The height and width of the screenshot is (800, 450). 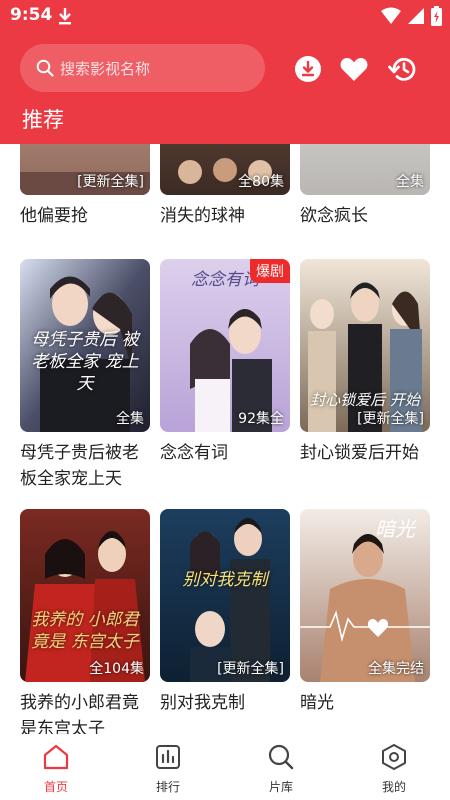 I want to click on episode-label: 全104集, so click(x=116, y=669).